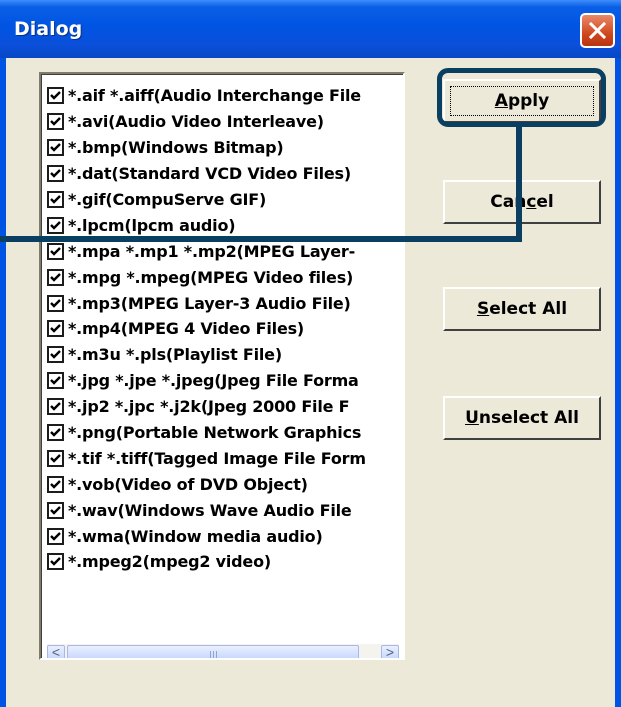 This screenshot has width=621, height=707. Describe the element at coordinates (519, 183) in the screenshot. I see `callout-line-vertical` at that location.